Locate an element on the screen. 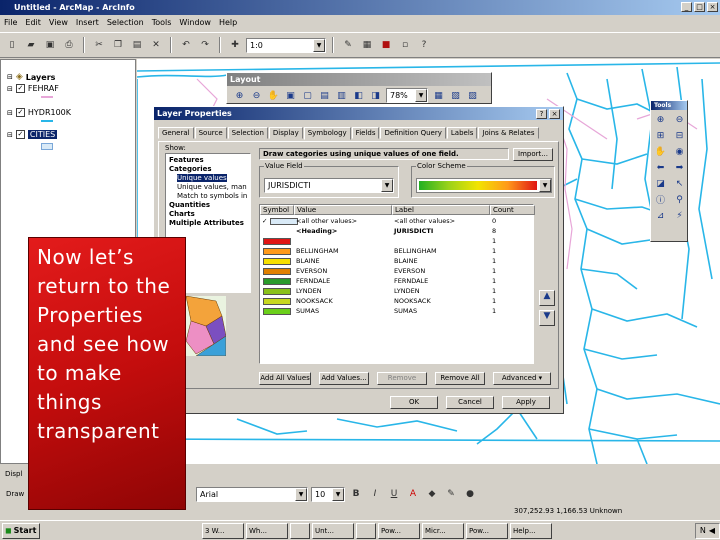  row-checkbox: ✓ is located at coordinates (264, 221).